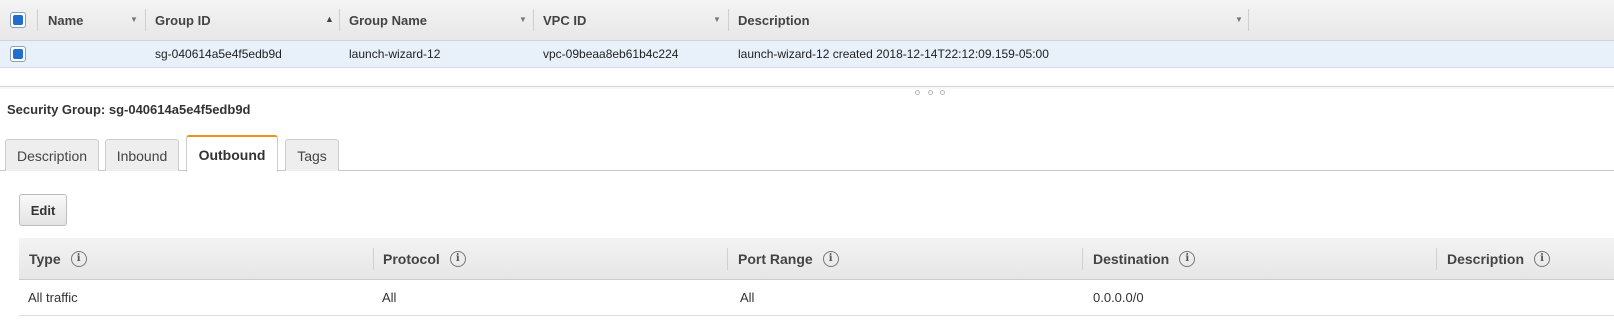 The width and height of the screenshot is (1614, 324). I want to click on tab-tags: Tags, so click(312, 155).